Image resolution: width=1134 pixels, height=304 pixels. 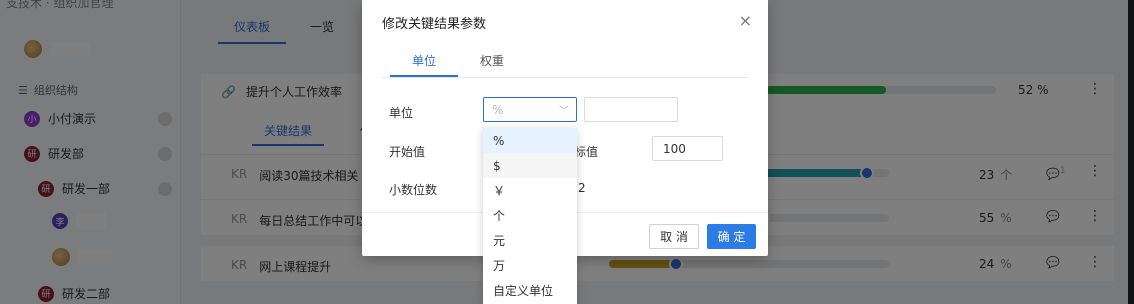 What do you see at coordinates (498, 110) in the screenshot?
I see `unit-select-value: %` at bounding box center [498, 110].